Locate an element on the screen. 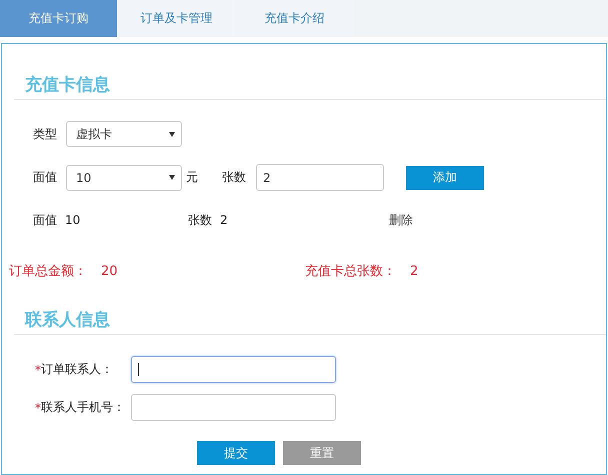 The width and height of the screenshot is (608, 475). count-value: 2 is located at coordinates (224, 220).